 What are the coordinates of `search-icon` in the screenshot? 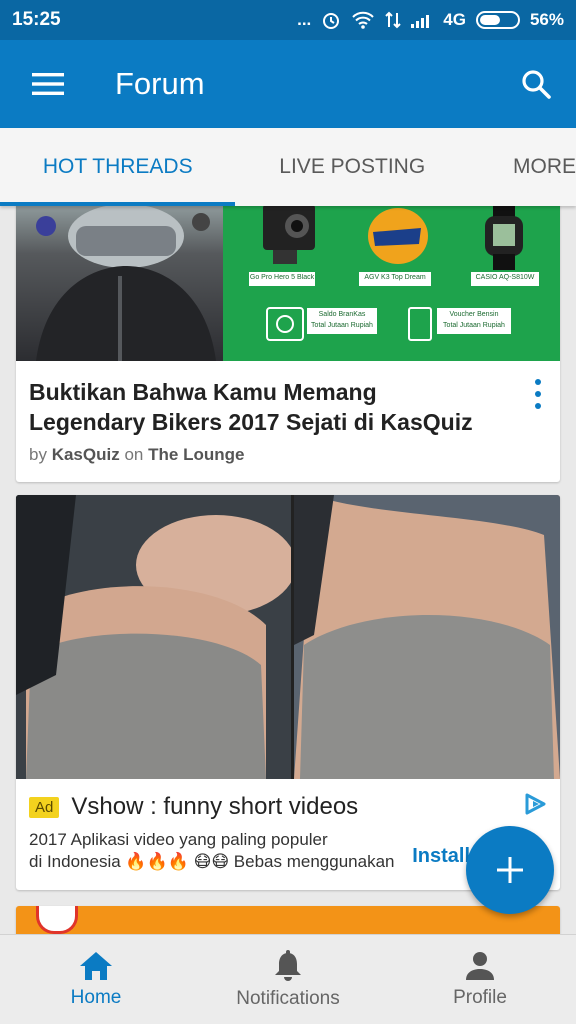 It's located at (536, 84).